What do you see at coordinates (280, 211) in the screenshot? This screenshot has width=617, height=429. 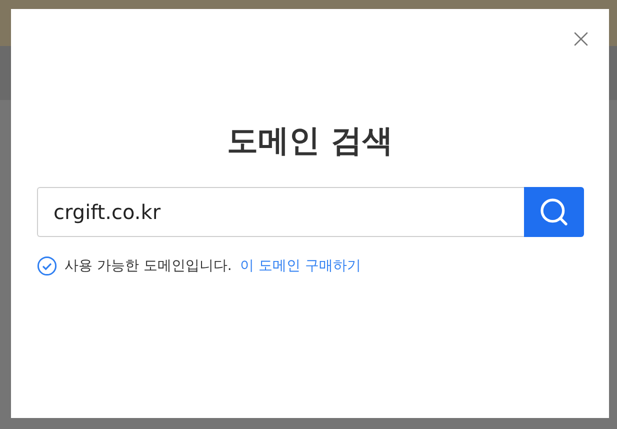 I see `search-field: crgift.co.kr` at bounding box center [280, 211].